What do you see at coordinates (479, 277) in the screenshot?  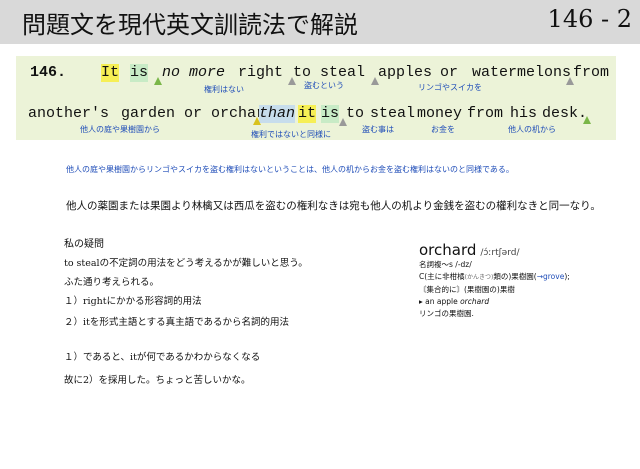 I see `sense-ruby: (かんきつ)` at bounding box center [479, 277].